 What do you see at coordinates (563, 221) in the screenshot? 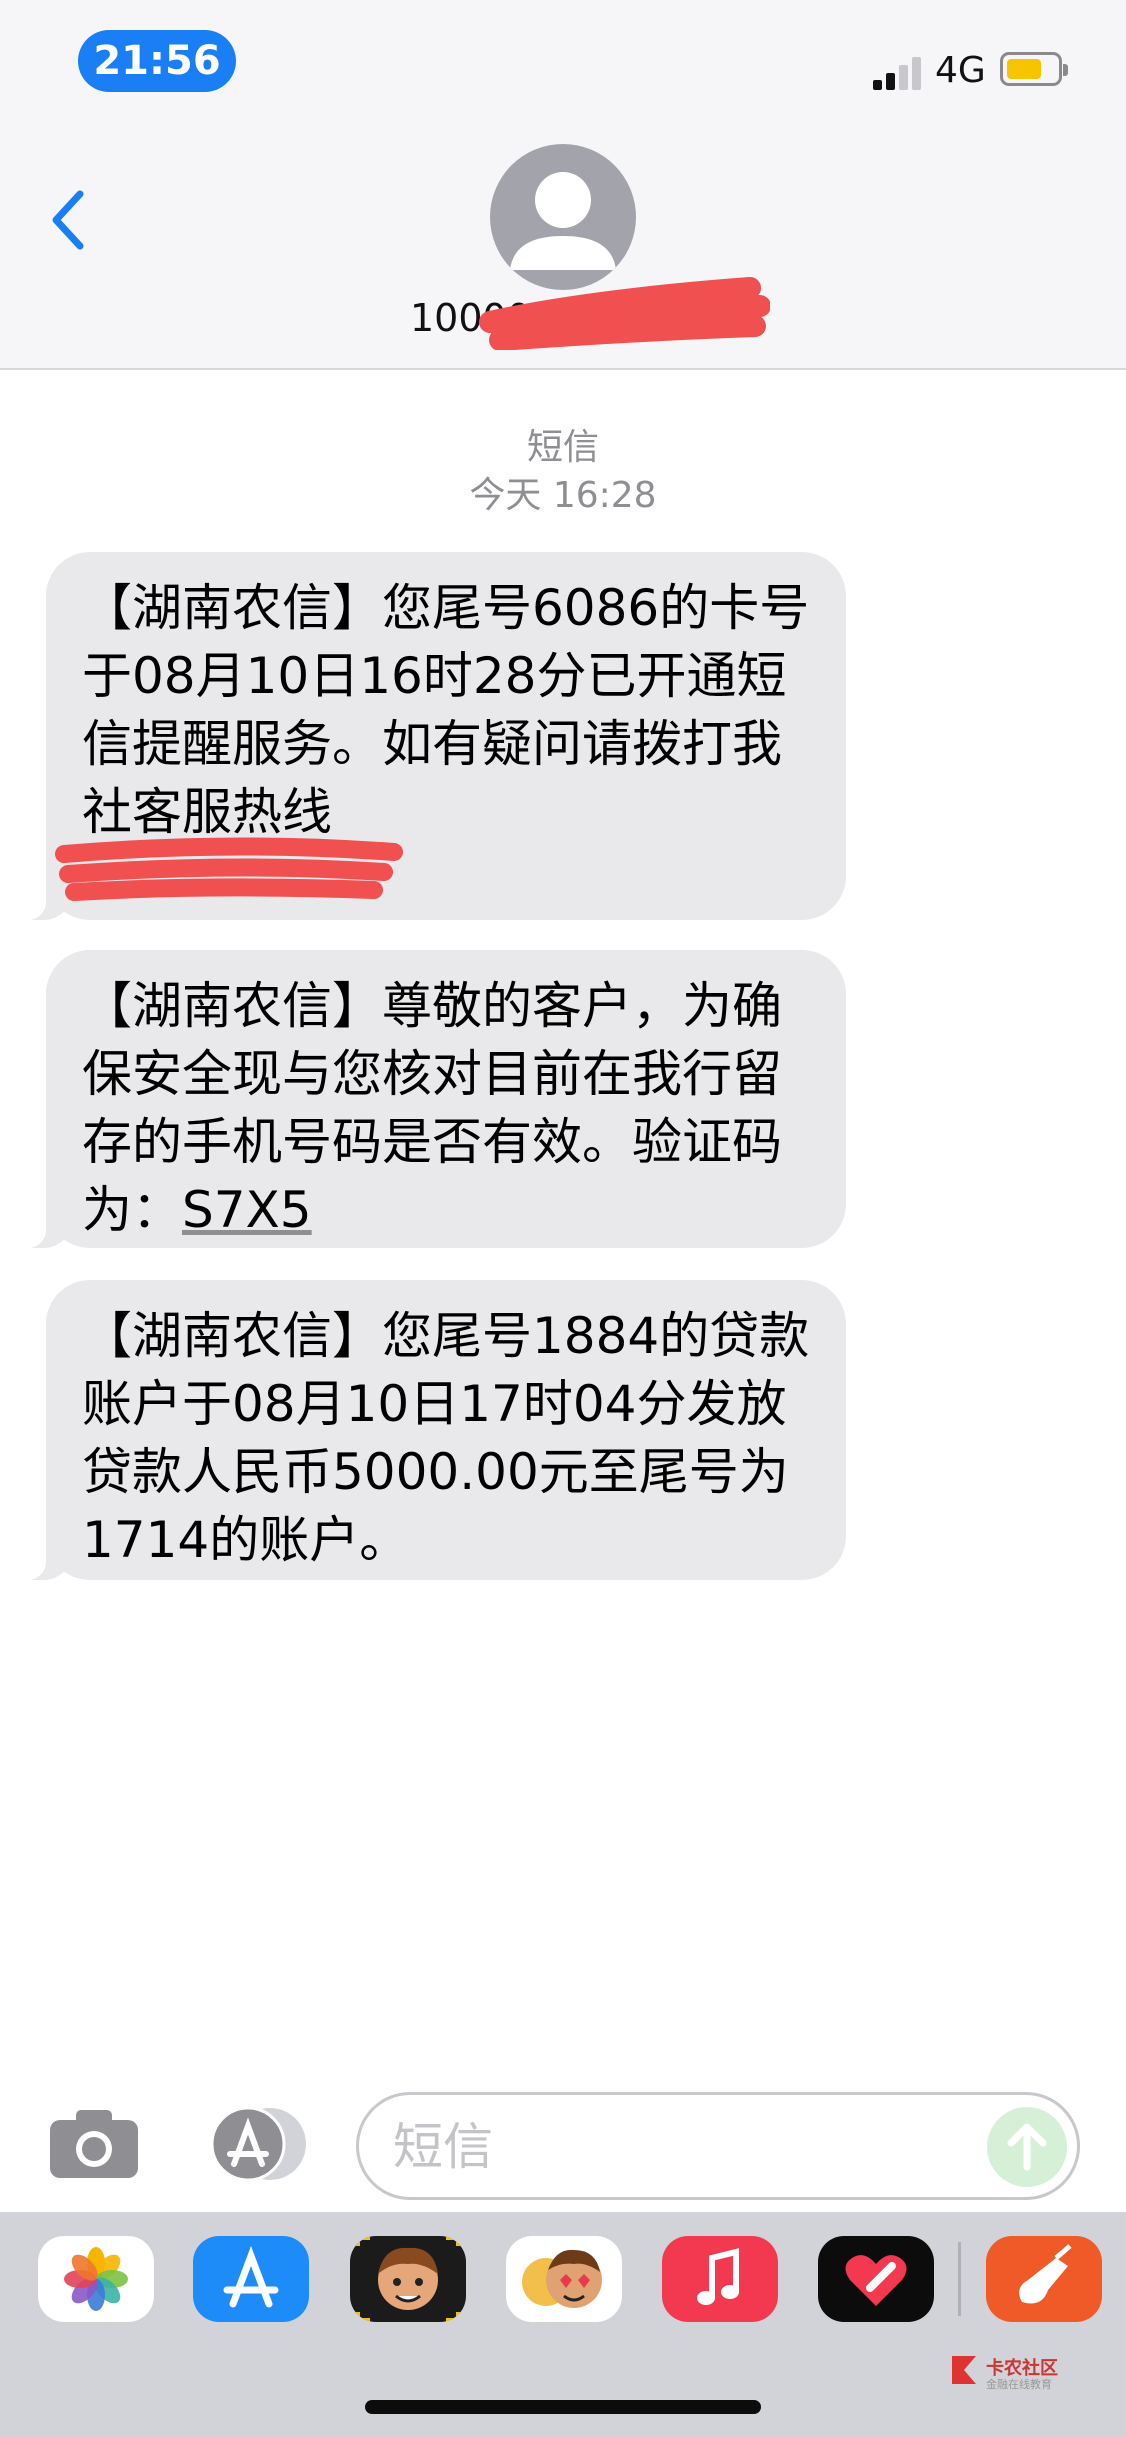
I see `person-icon` at bounding box center [563, 221].